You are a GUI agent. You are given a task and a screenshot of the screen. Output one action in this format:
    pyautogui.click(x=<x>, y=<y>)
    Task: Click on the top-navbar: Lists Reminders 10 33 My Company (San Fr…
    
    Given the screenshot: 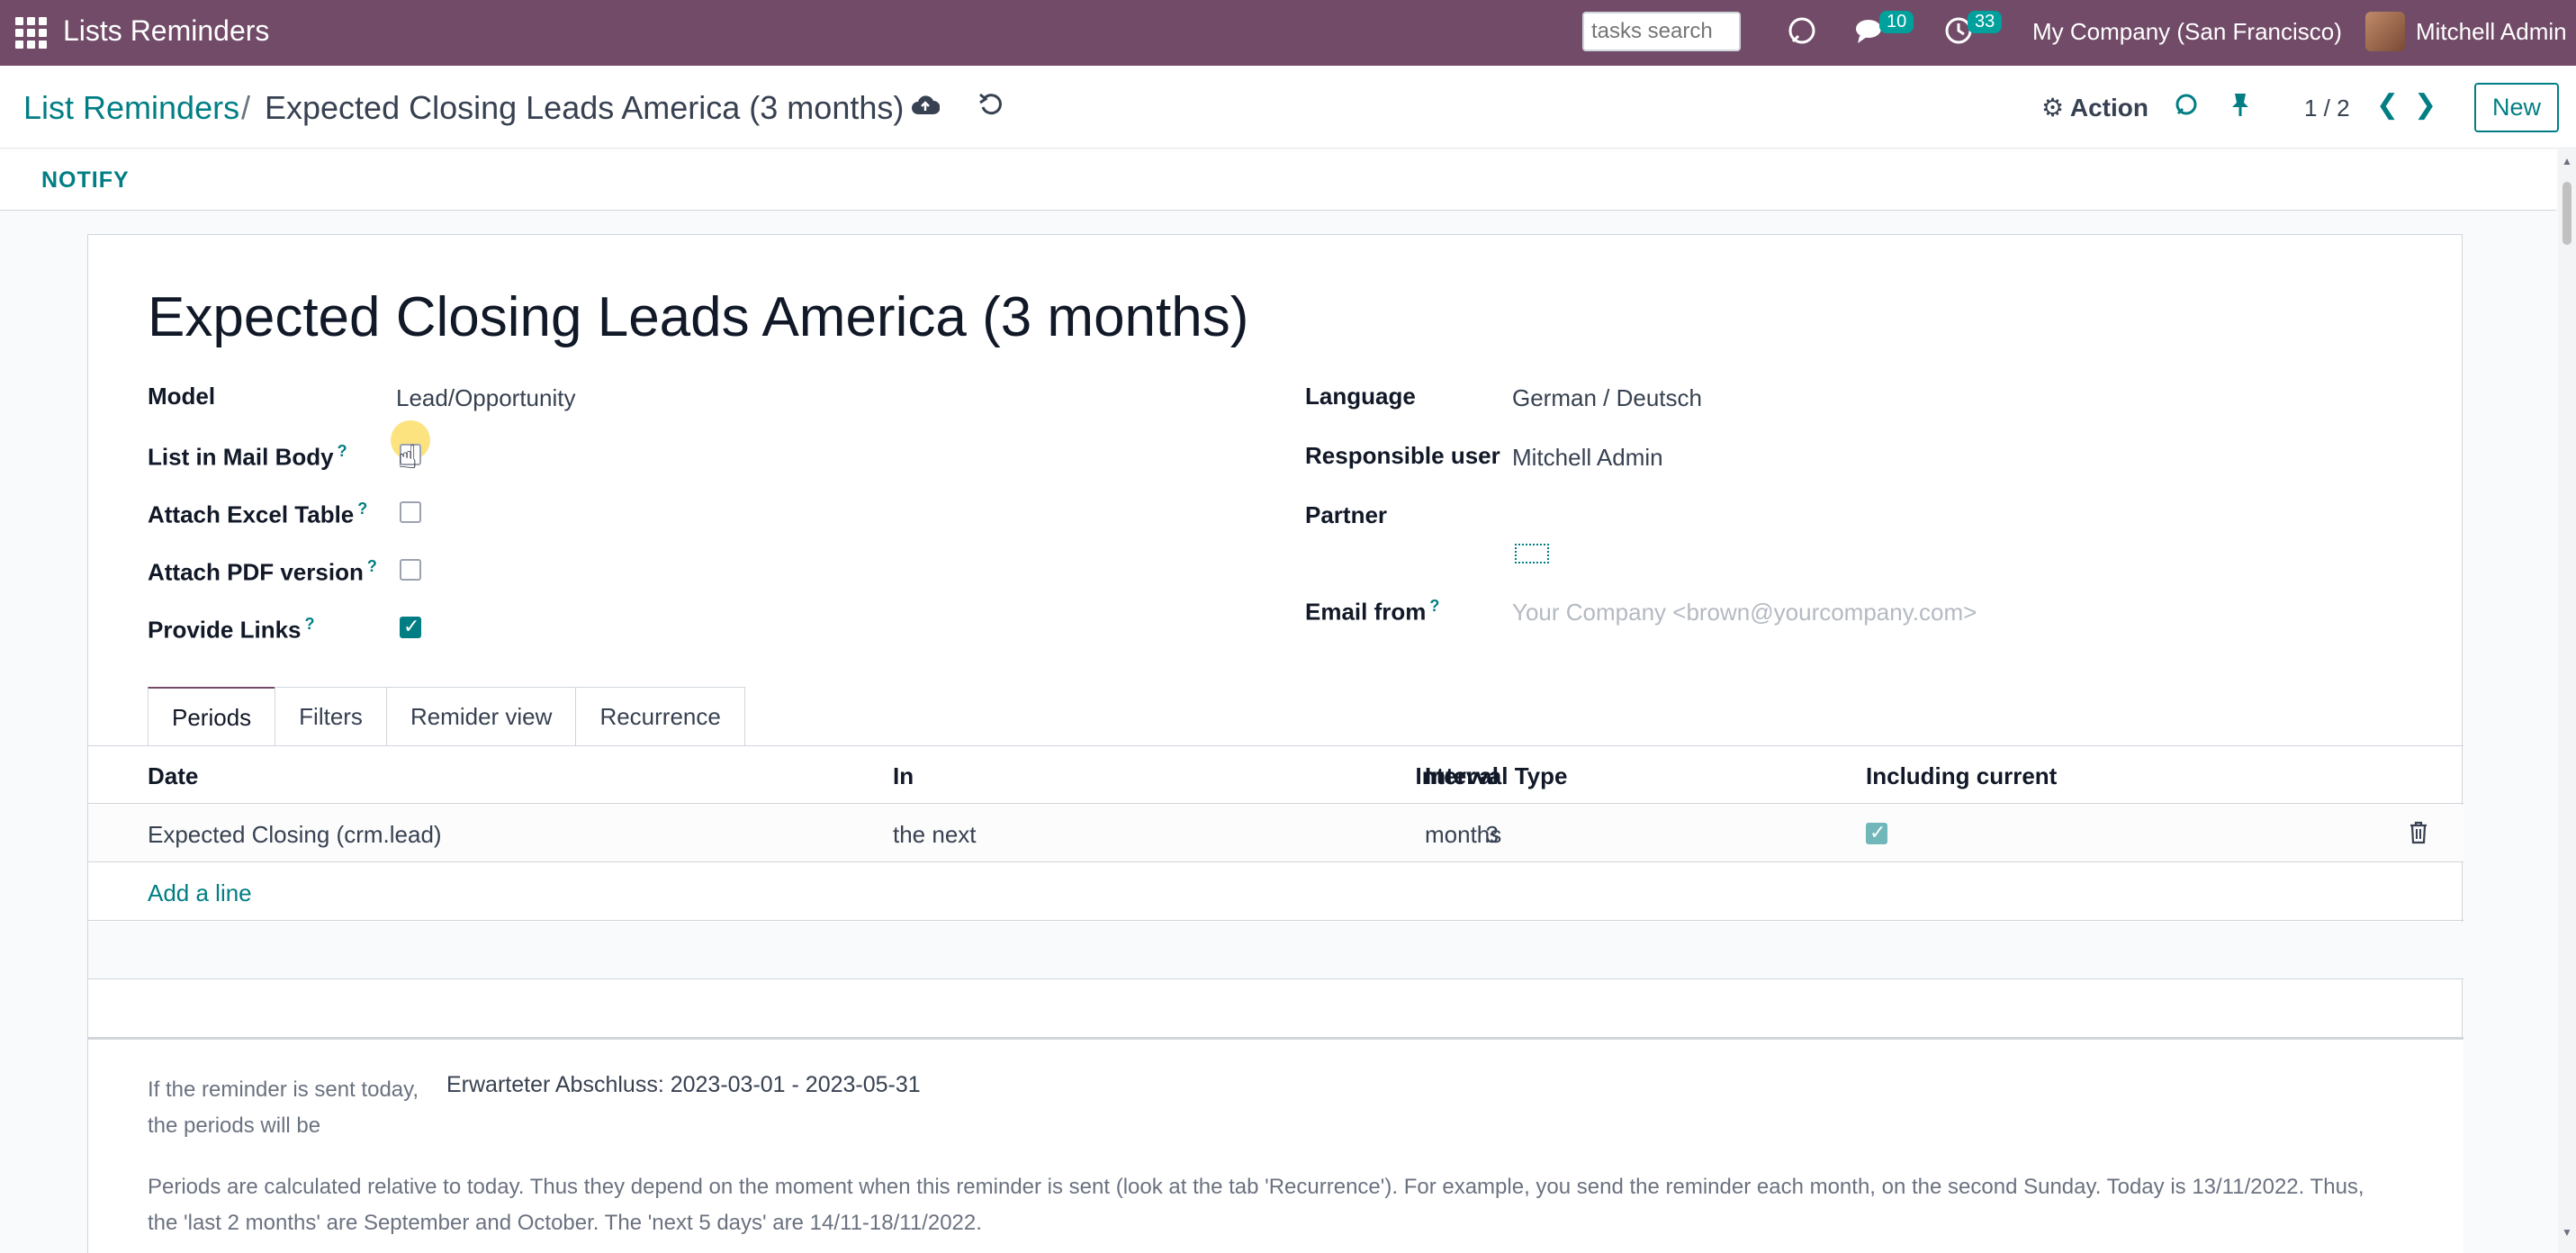 What is the action you would take?
    pyautogui.click(x=1288, y=33)
    